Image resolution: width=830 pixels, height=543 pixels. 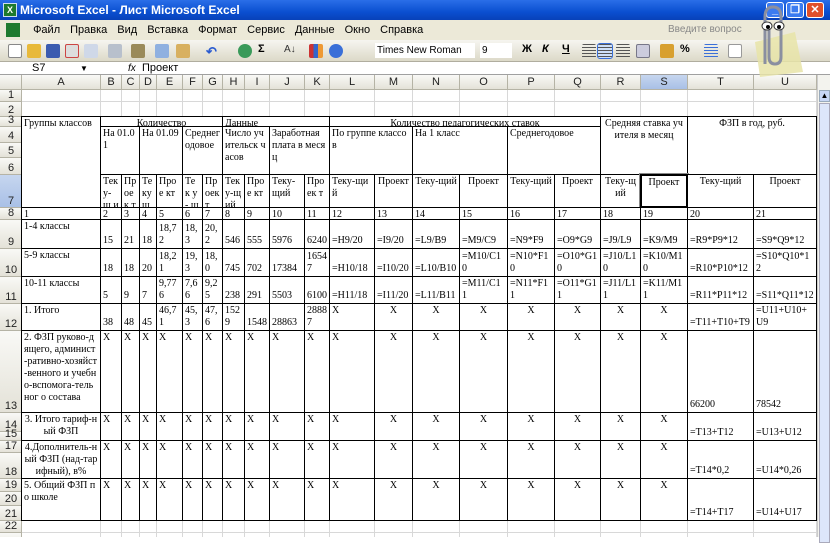 What do you see at coordinates (393, 234) in the screenshot?
I see `cell: =I9/20` at bounding box center [393, 234].